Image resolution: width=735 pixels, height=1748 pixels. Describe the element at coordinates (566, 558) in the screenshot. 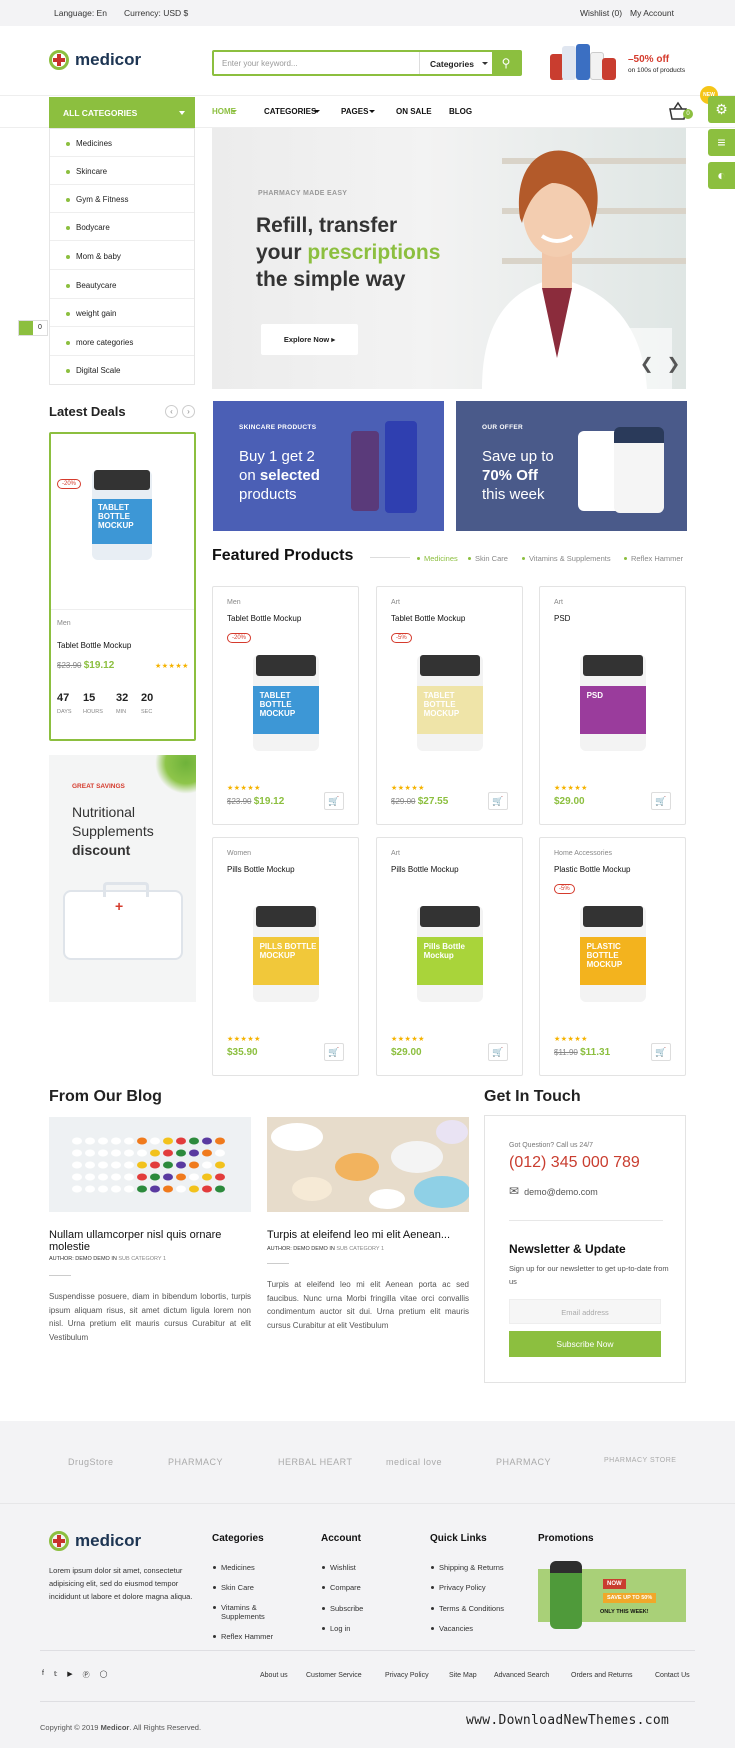

I see `tab-vitamins: Vitamins & Supplements` at that location.